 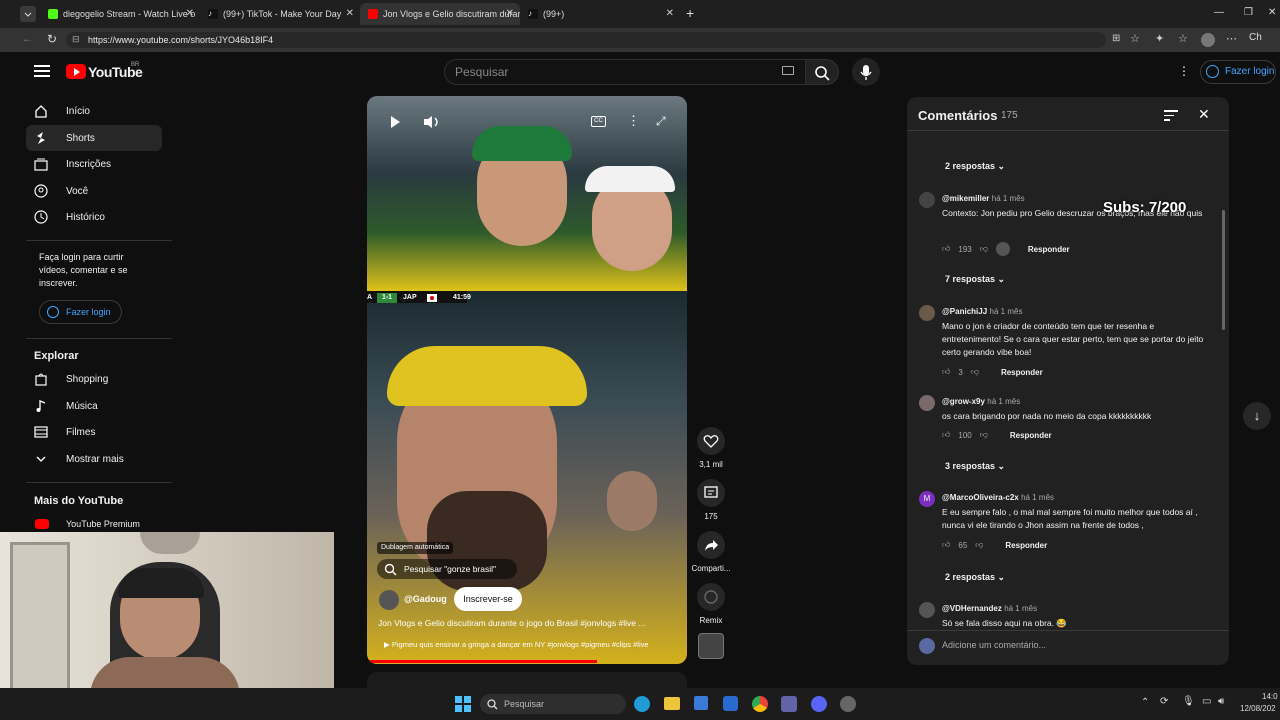 What do you see at coordinates (389, 600) in the screenshot?
I see `channel-avatar` at bounding box center [389, 600].